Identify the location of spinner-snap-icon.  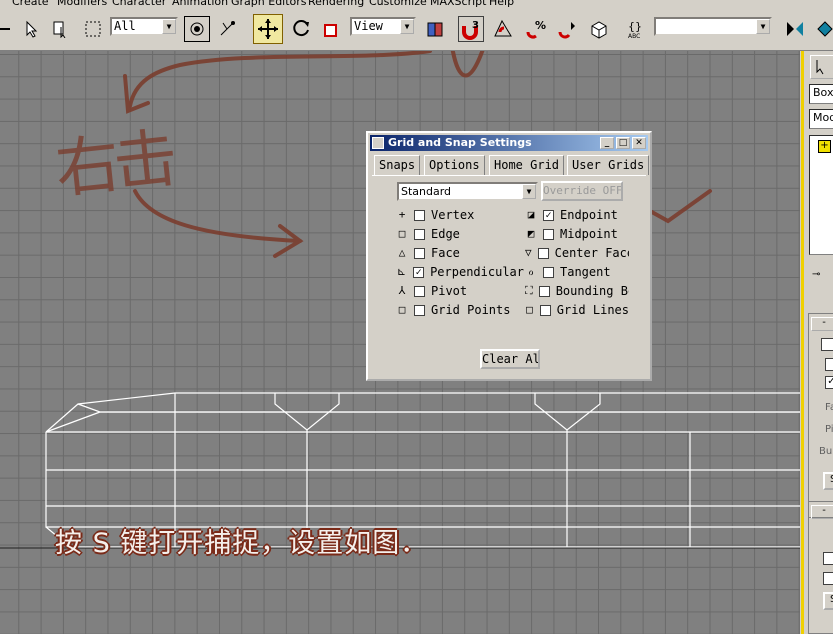
(567, 29).